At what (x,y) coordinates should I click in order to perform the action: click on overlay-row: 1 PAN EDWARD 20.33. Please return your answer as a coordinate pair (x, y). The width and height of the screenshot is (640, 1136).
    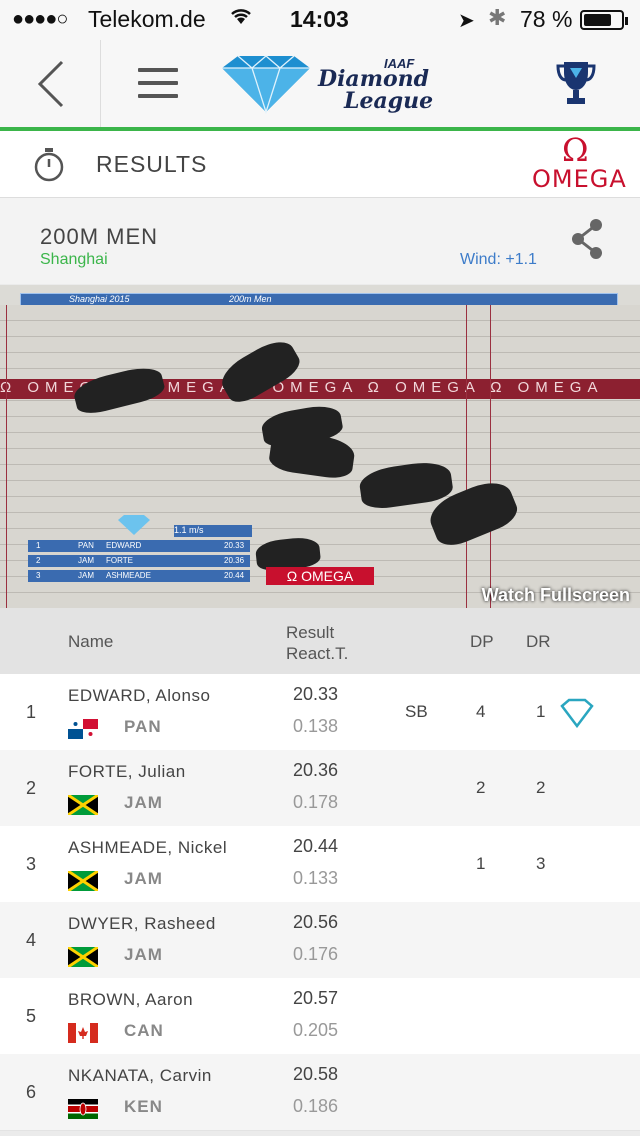
    Looking at the image, I should click on (139, 546).